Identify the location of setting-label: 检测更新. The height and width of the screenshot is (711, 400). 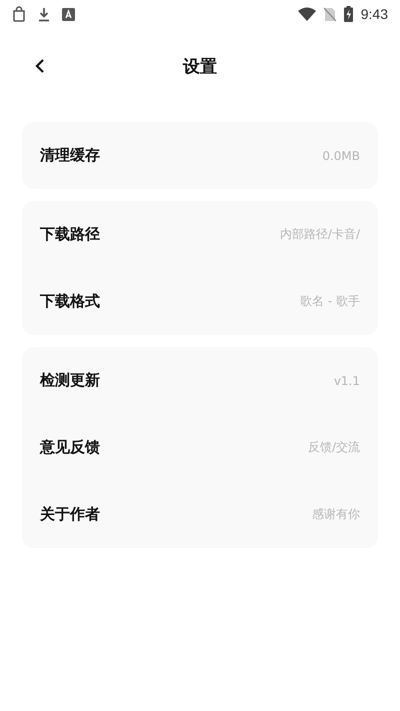
(70, 380).